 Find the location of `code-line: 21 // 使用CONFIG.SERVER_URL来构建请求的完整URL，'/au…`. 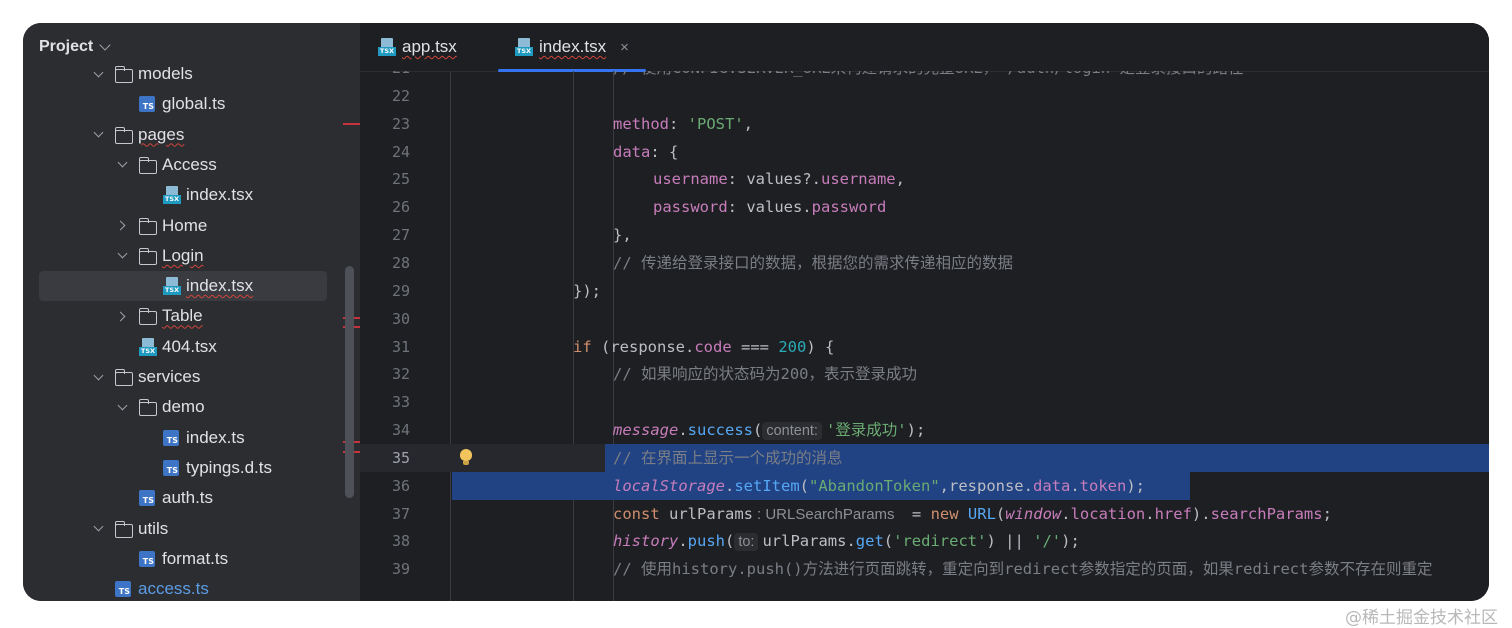

code-line: 21 // 使用CONFIG.SERVER_URL来构建请求的完整URL，'/au… is located at coordinates (924, 76).